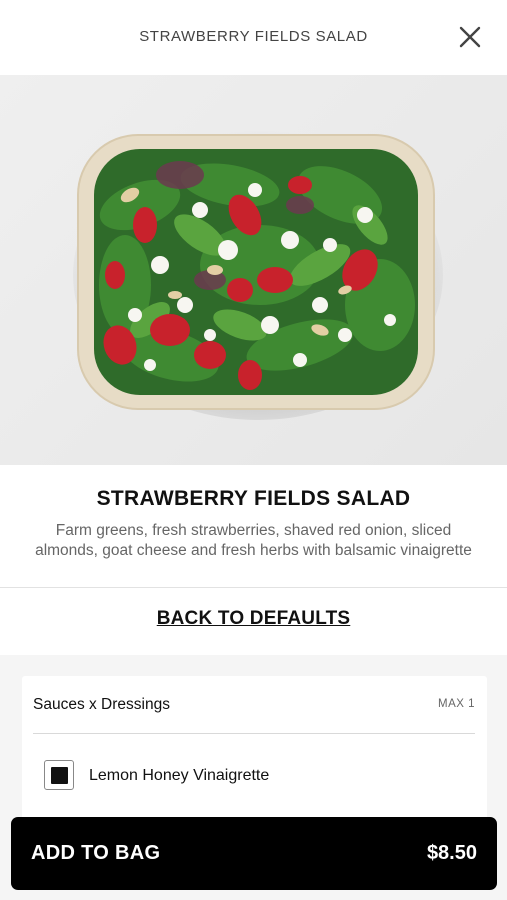 This screenshot has width=507, height=900. I want to click on product-title: STRAWBERRY FIELDS SALAD, so click(253, 498).